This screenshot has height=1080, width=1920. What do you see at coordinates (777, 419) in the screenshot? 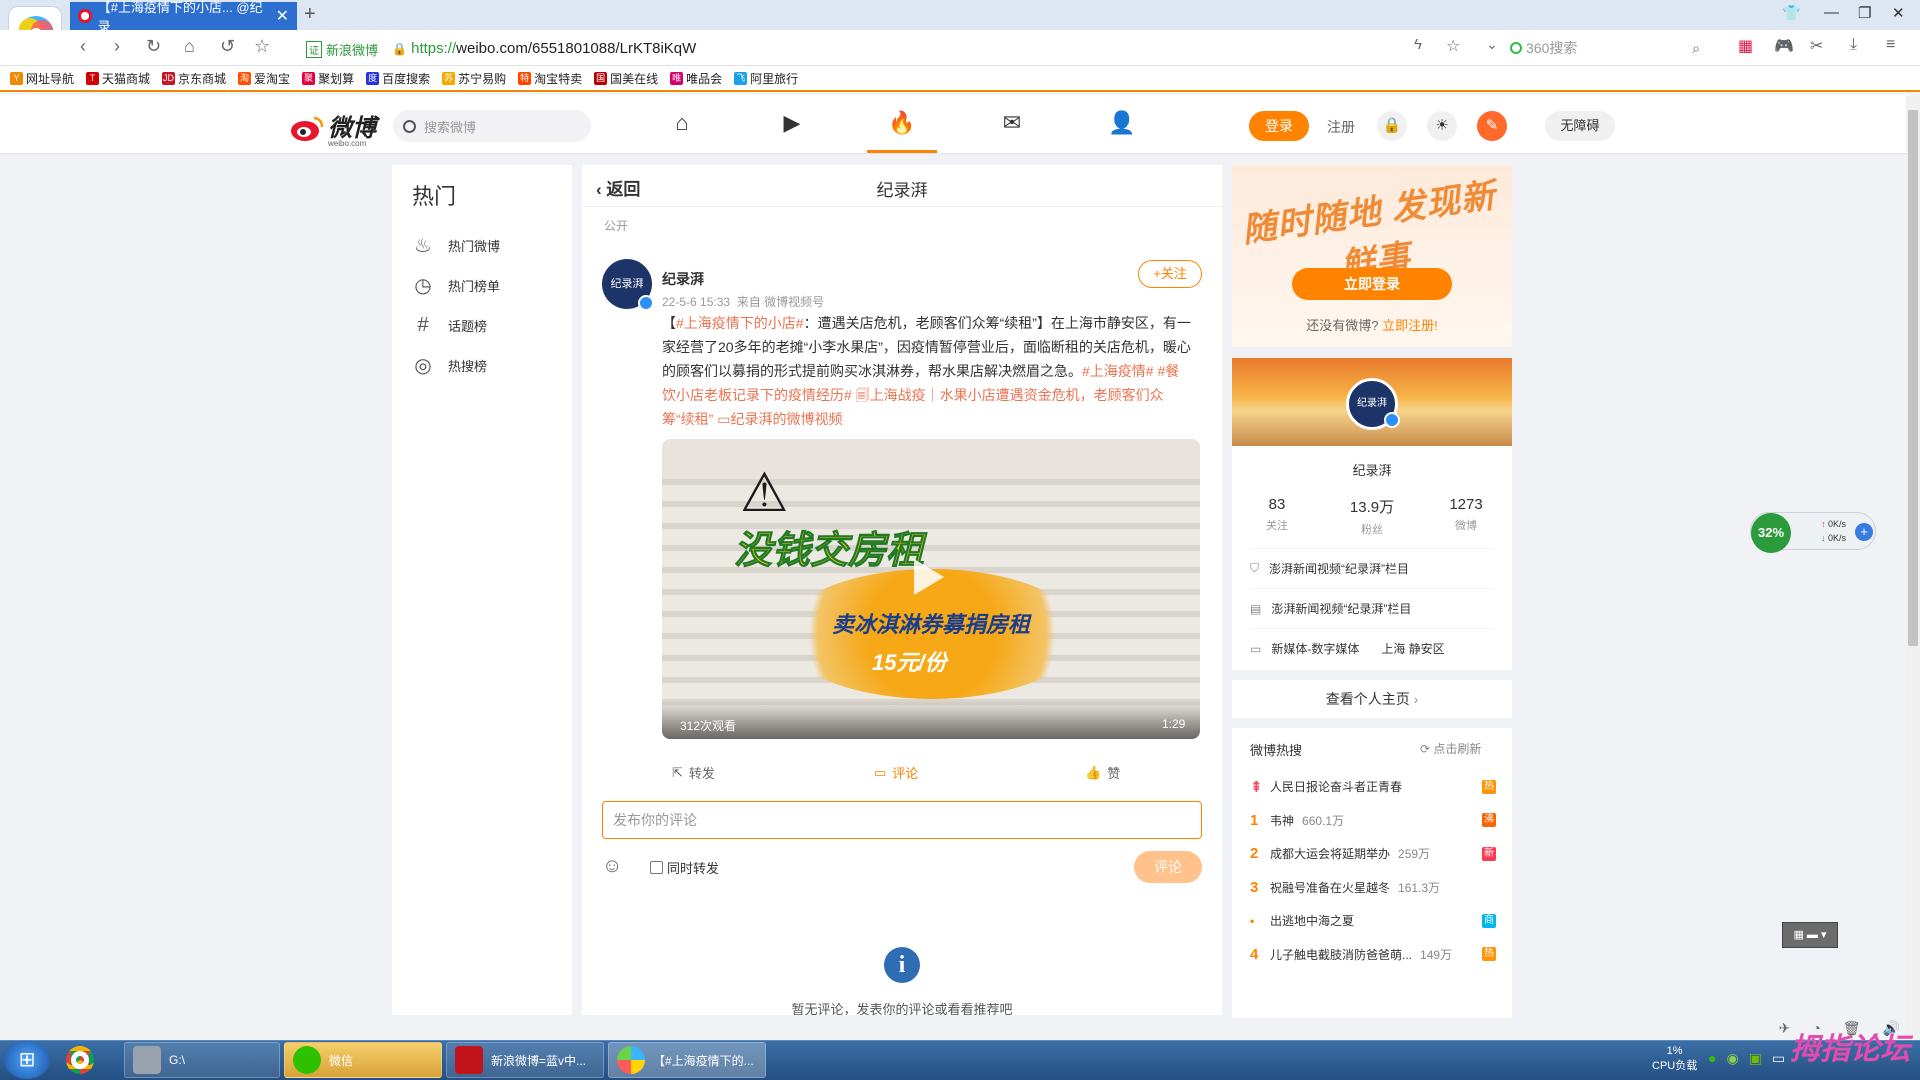
I see `post-link: ▭纪录湃的微博视频` at bounding box center [777, 419].